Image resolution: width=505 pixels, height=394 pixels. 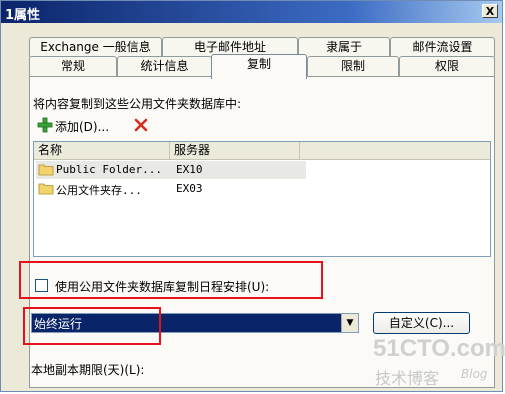 I want to click on delete-x-icon, so click(x=141, y=125).